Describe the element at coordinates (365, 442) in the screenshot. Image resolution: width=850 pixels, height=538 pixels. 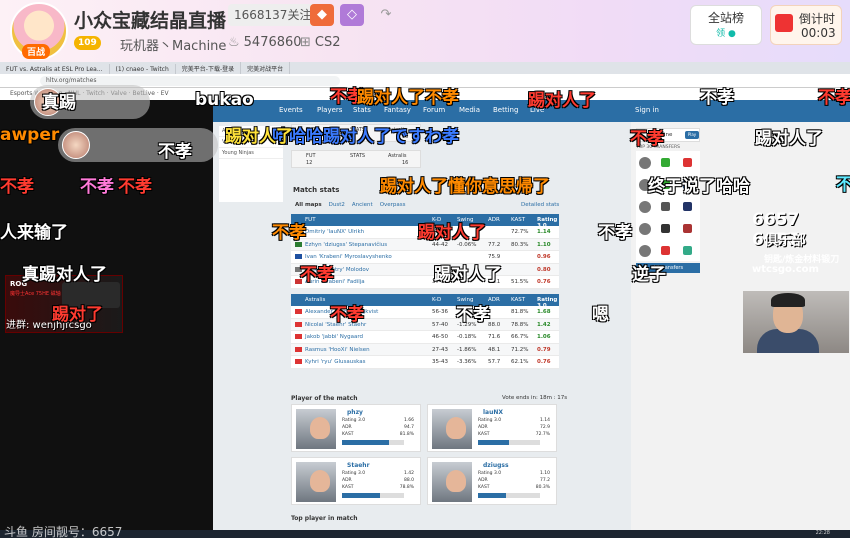
I see `vote-bar-fill` at that location.